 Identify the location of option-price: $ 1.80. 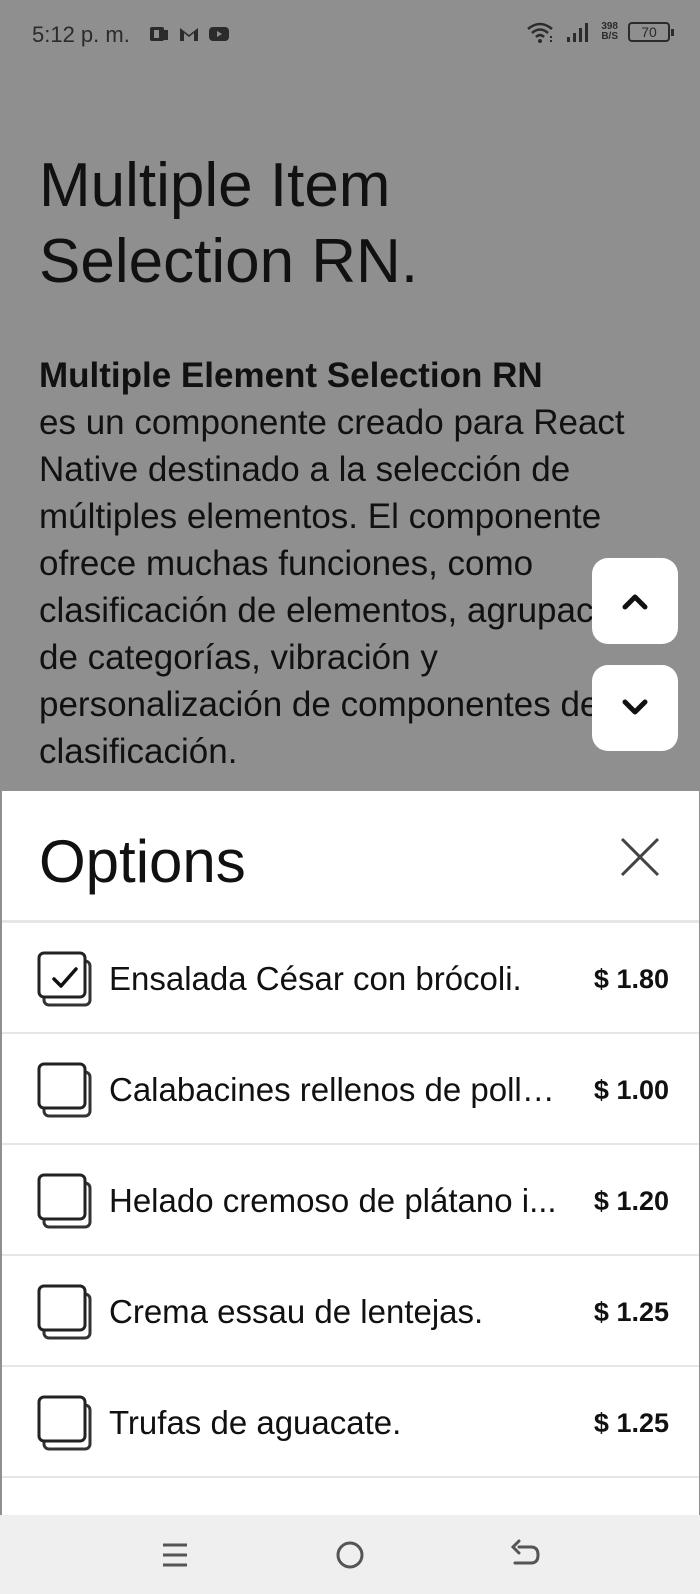
(631, 979).